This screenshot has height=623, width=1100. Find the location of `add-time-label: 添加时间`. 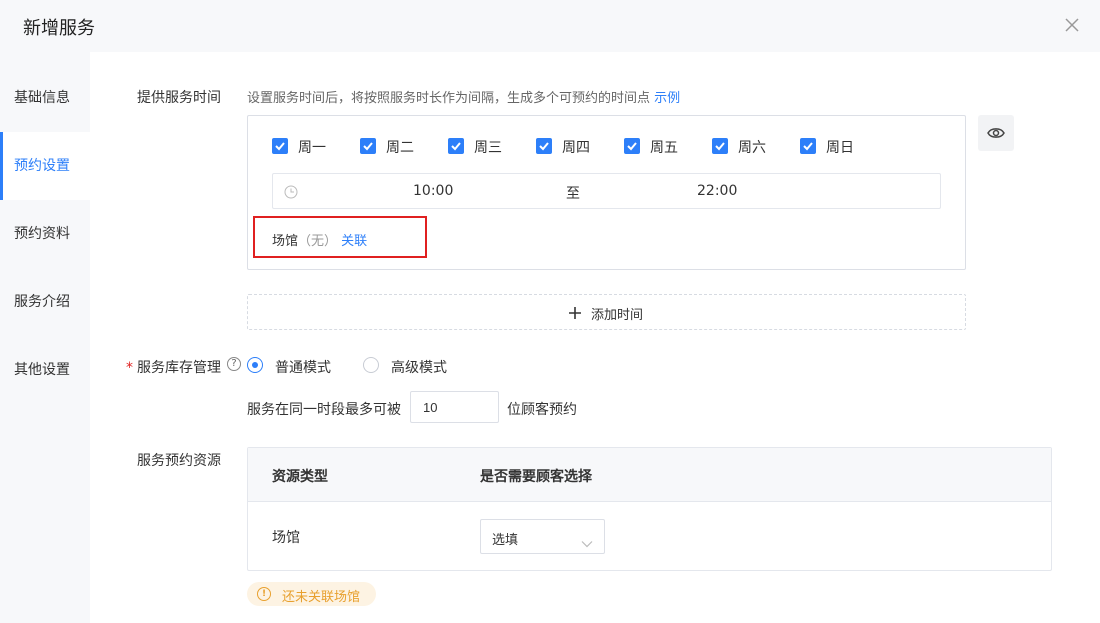

add-time-label: 添加时间 is located at coordinates (617, 315).